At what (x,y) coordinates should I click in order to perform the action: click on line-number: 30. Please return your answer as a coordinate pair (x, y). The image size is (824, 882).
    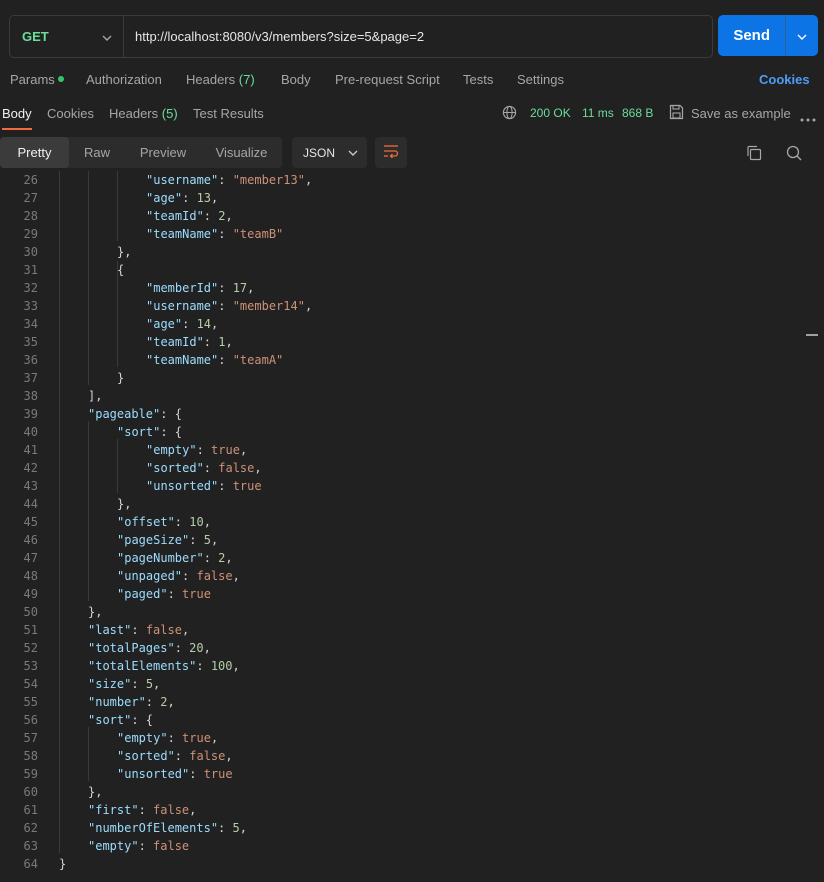
    Looking at the image, I should click on (30, 252).